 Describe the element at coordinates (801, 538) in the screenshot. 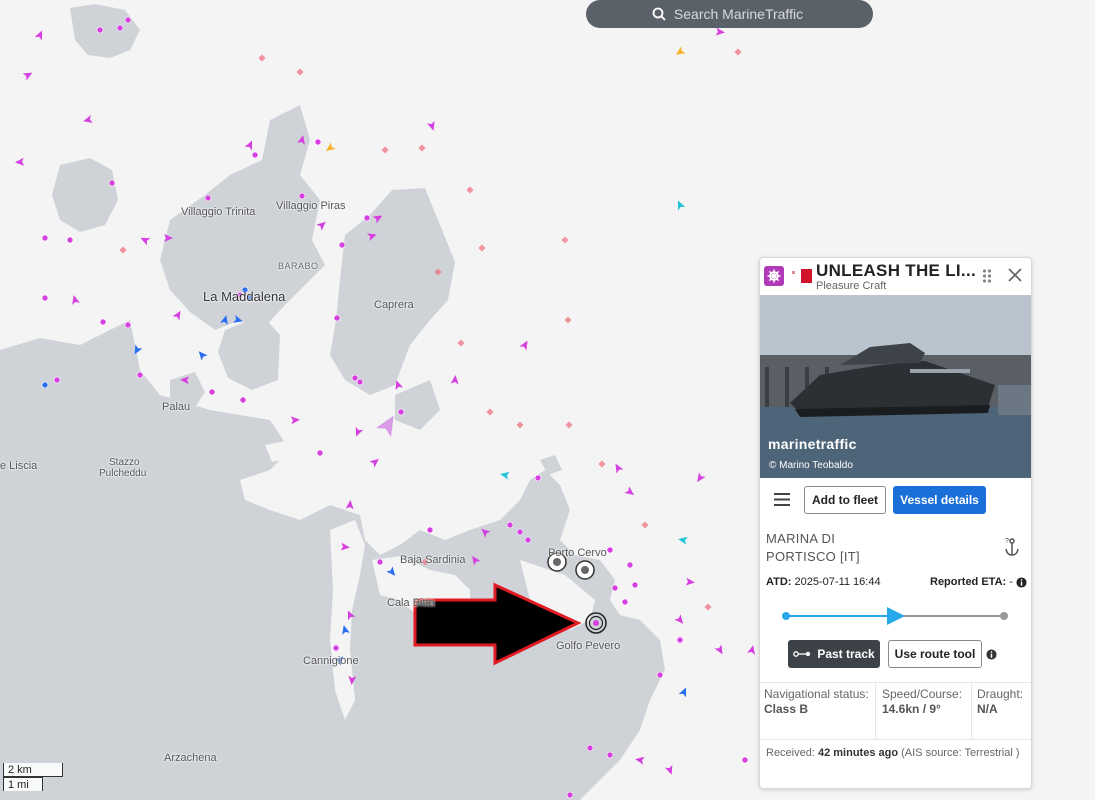

I see `port-line1: MARINA DI` at that location.